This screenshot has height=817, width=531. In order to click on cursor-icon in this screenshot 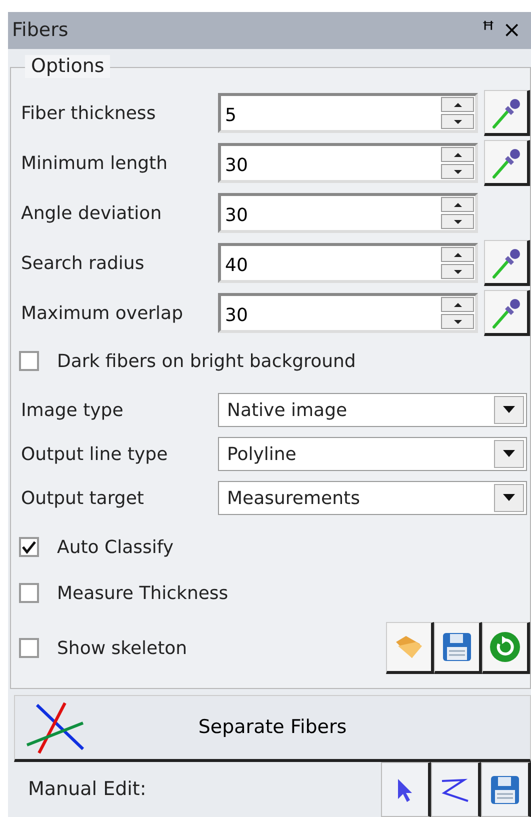, I will do `click(405, 789)`.